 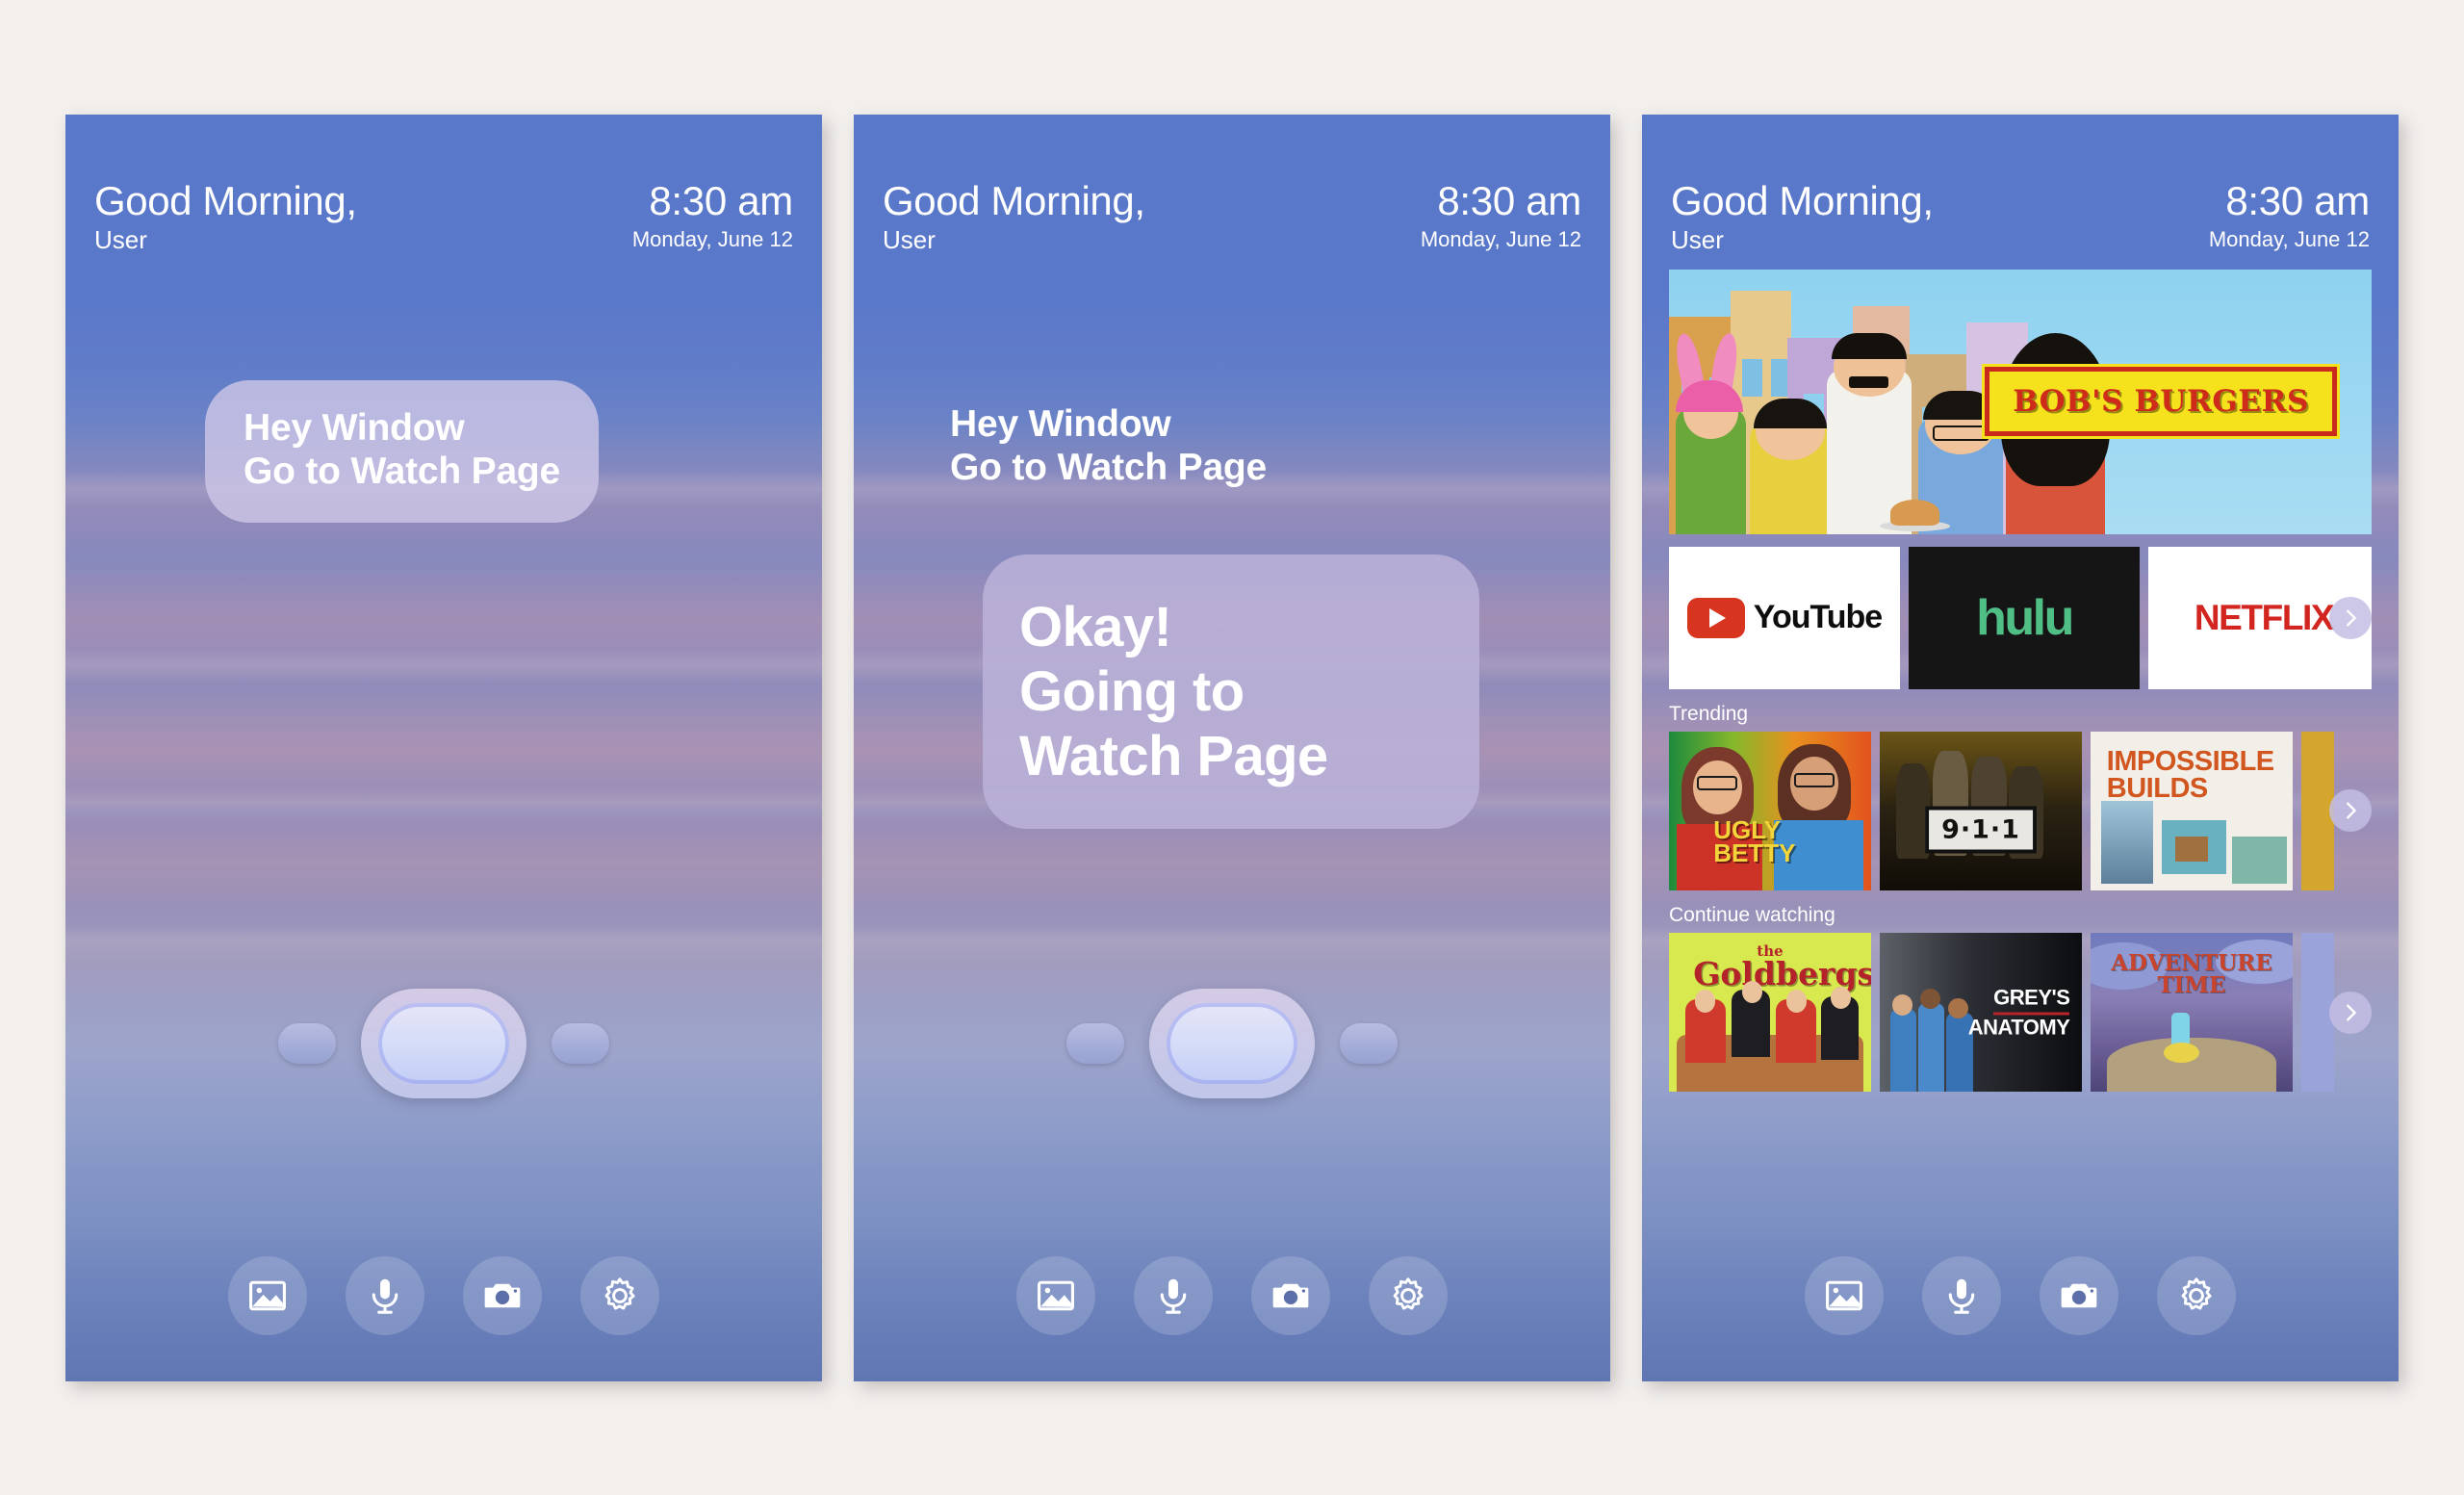 What do you see at coordinates (2191, 984) in the screenshot?
I see `adventure-time-line-2: TIME` at bounding box center [2191, 984].